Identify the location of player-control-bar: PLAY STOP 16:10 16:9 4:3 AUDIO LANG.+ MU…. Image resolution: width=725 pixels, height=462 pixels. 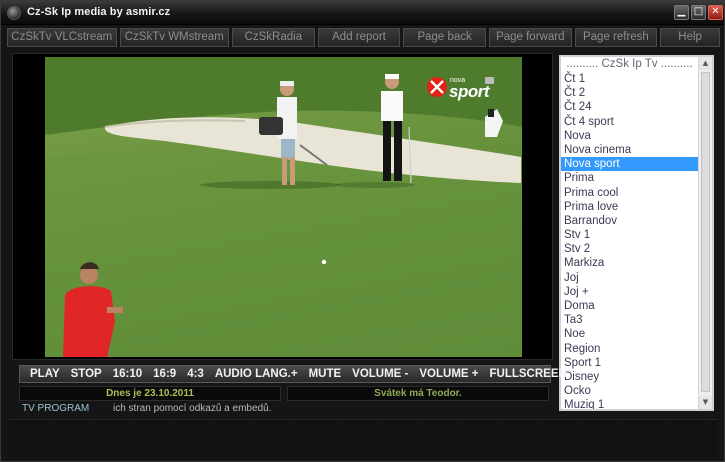
(293, 374).